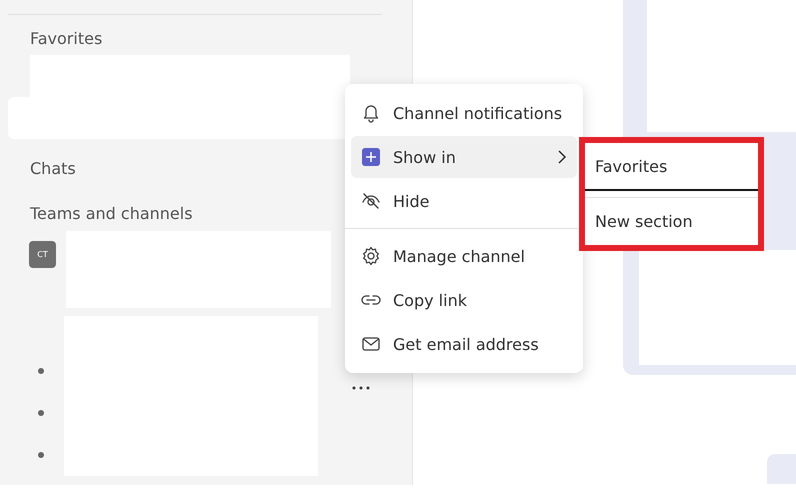  I want to click on bell-icon, so click(371, 113).